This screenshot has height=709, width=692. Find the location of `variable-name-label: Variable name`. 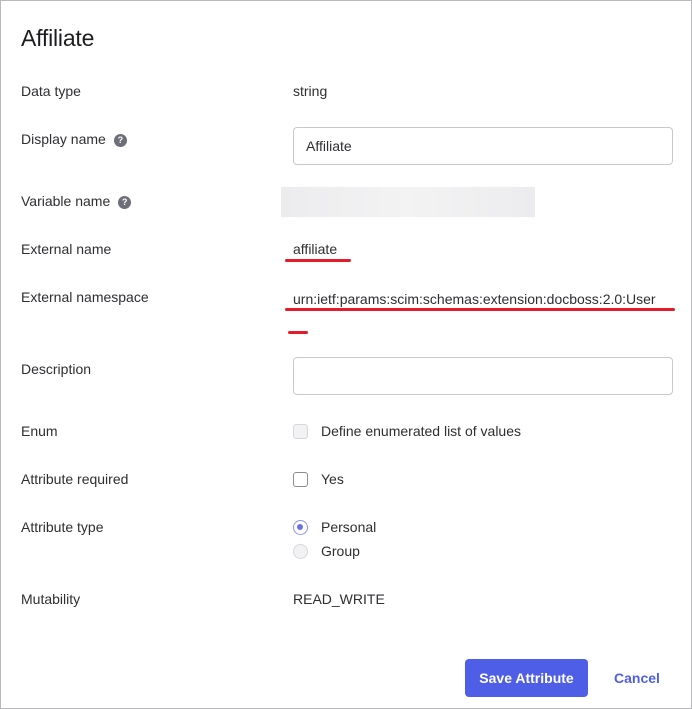

variable-name-label: Variable name is located at coordinates (66, 201).